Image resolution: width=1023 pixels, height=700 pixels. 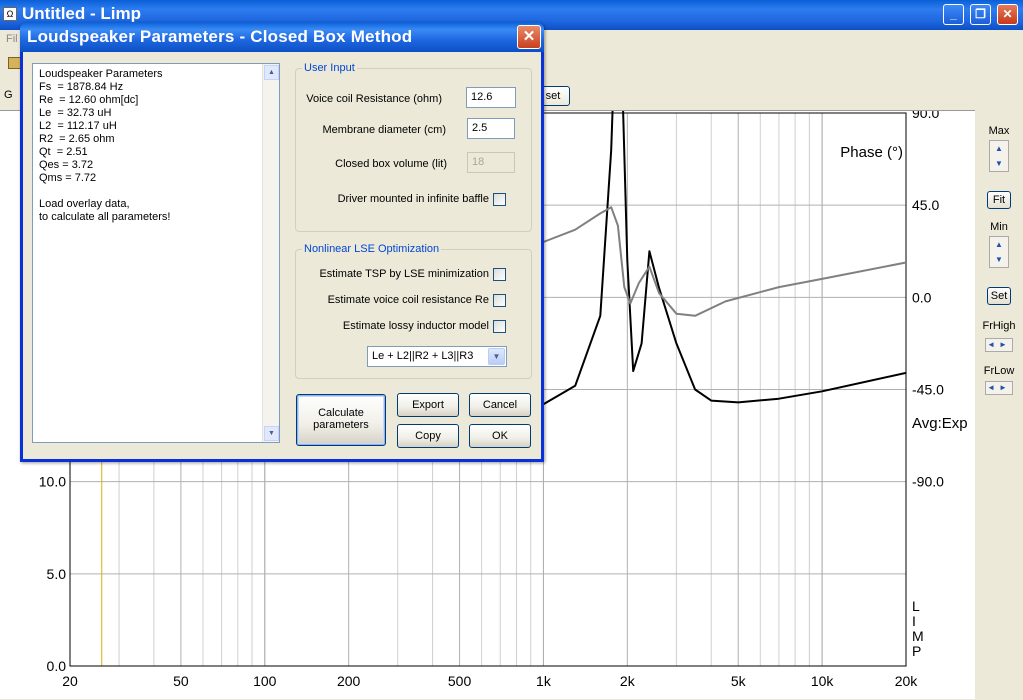 What do you see at coordinates (928, 390) in the screenshot?
I see `phase-tick-label: -45.0` at bounding box center [928, 390].